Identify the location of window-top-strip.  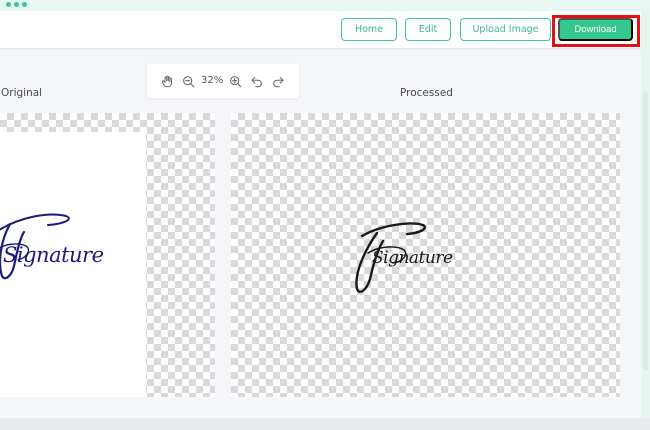
(325, 5).